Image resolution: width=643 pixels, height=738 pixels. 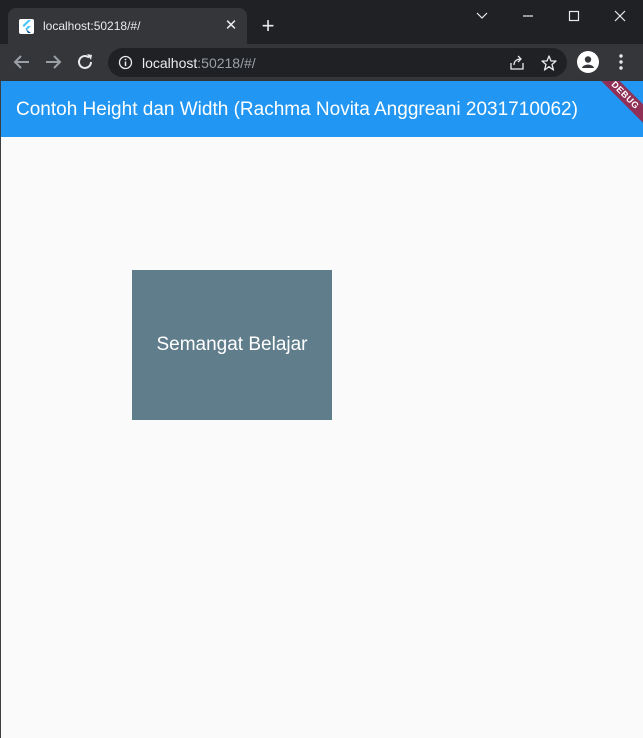 I want to click on browser-tab: localhost:50218/#/ ✕, so click(x=127, y=26).